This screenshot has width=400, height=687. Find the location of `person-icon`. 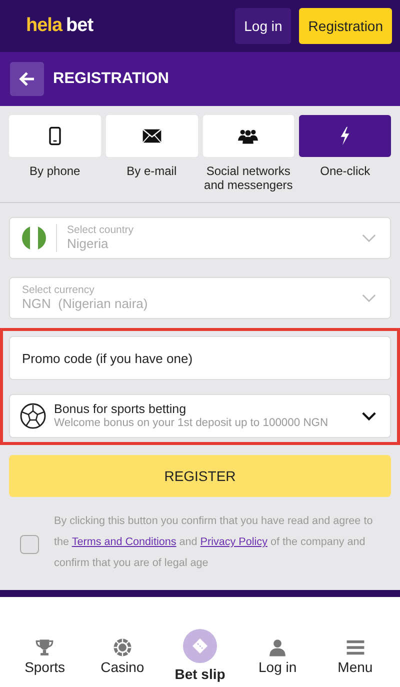

person-icon is located at coordinates (278, 647).